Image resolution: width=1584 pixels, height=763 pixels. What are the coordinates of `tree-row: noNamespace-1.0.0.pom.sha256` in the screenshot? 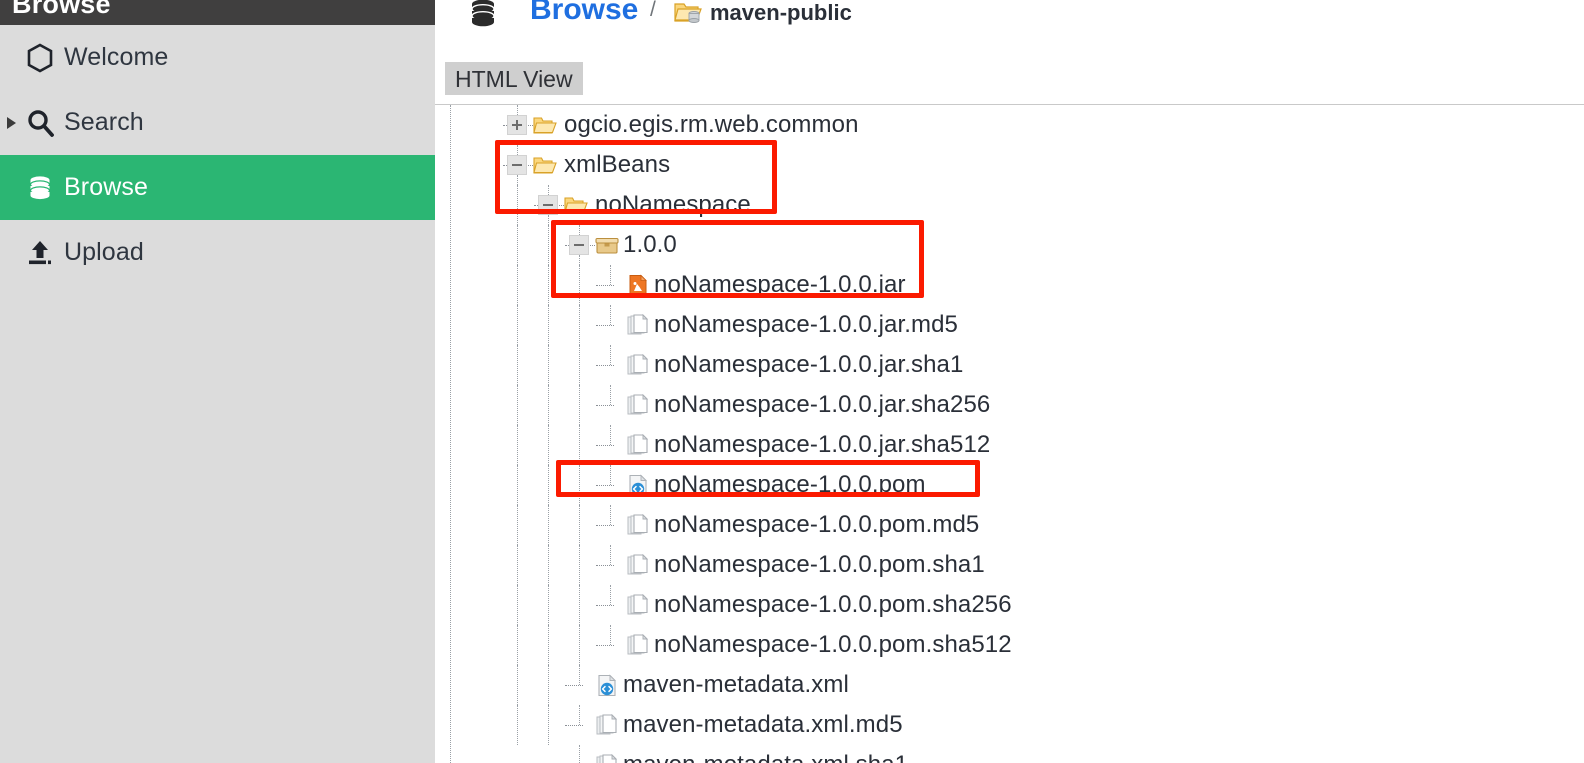 It's located at (1009, 605).